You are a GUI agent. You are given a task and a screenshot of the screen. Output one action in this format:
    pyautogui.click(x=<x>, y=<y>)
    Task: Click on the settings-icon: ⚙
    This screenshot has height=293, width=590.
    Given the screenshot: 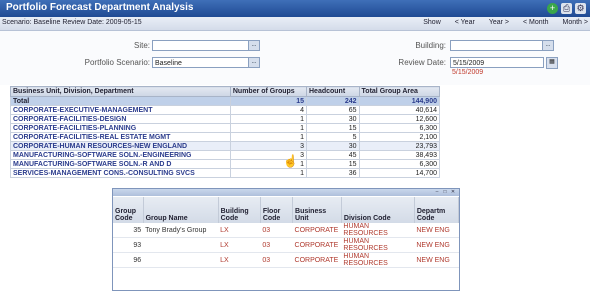 What is the action you would take?
    pyautogui.click(x=580, y=8)
    